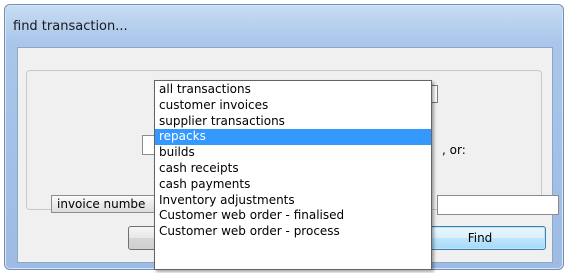 This screenshot has width=568, height=273. What do you see at coordinates (293, 201) in the screenshot?
I see `dropdown-option: Inventory adjustments` at bounding box center [293, 201].